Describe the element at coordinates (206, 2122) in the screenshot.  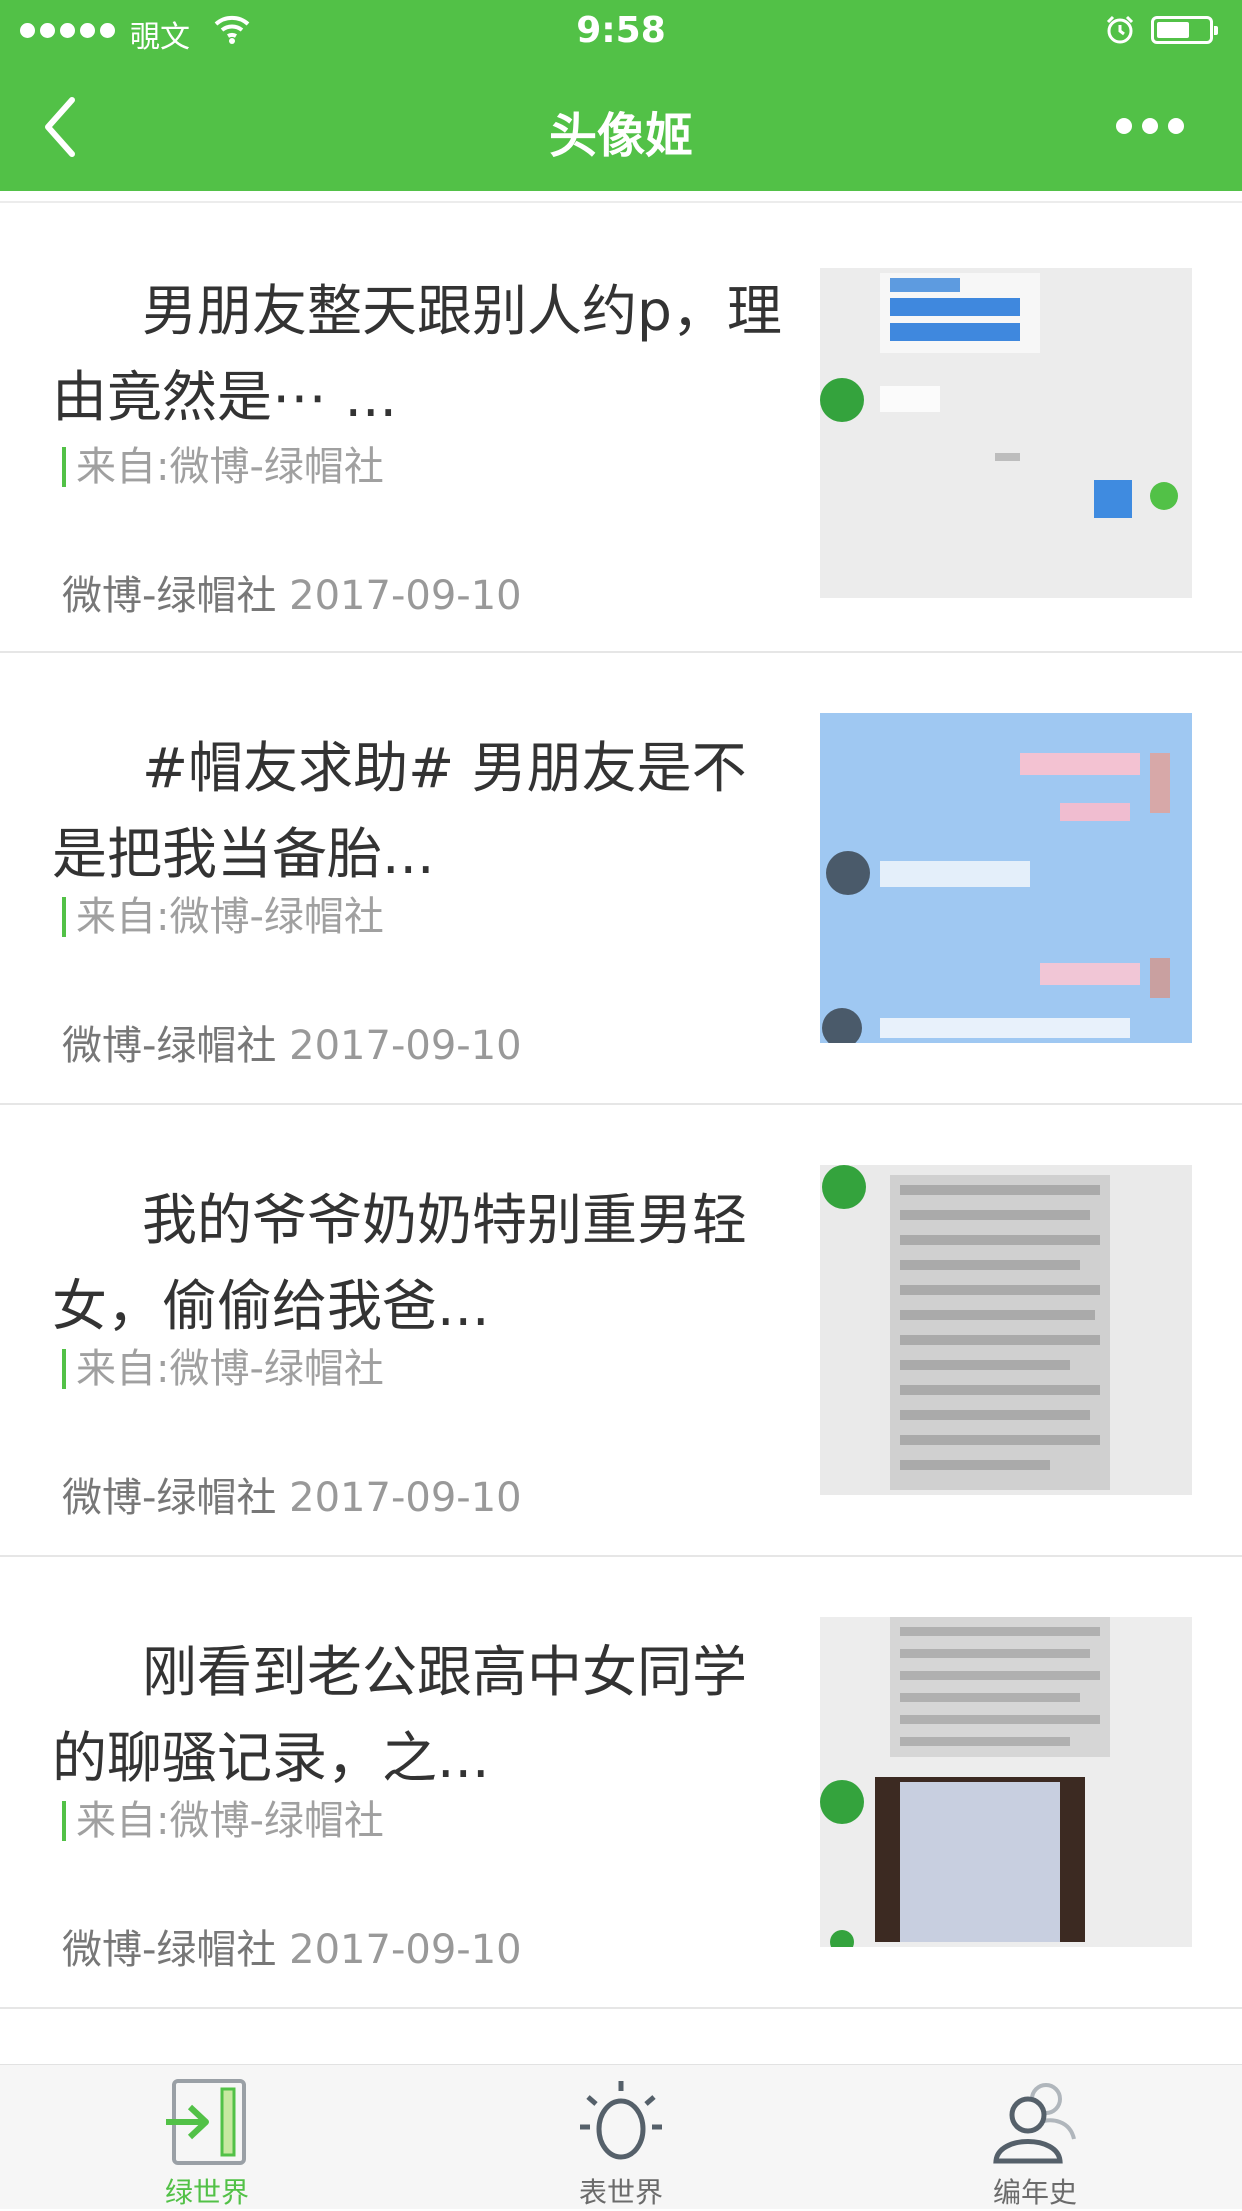
I see `enter-icon` at that location.